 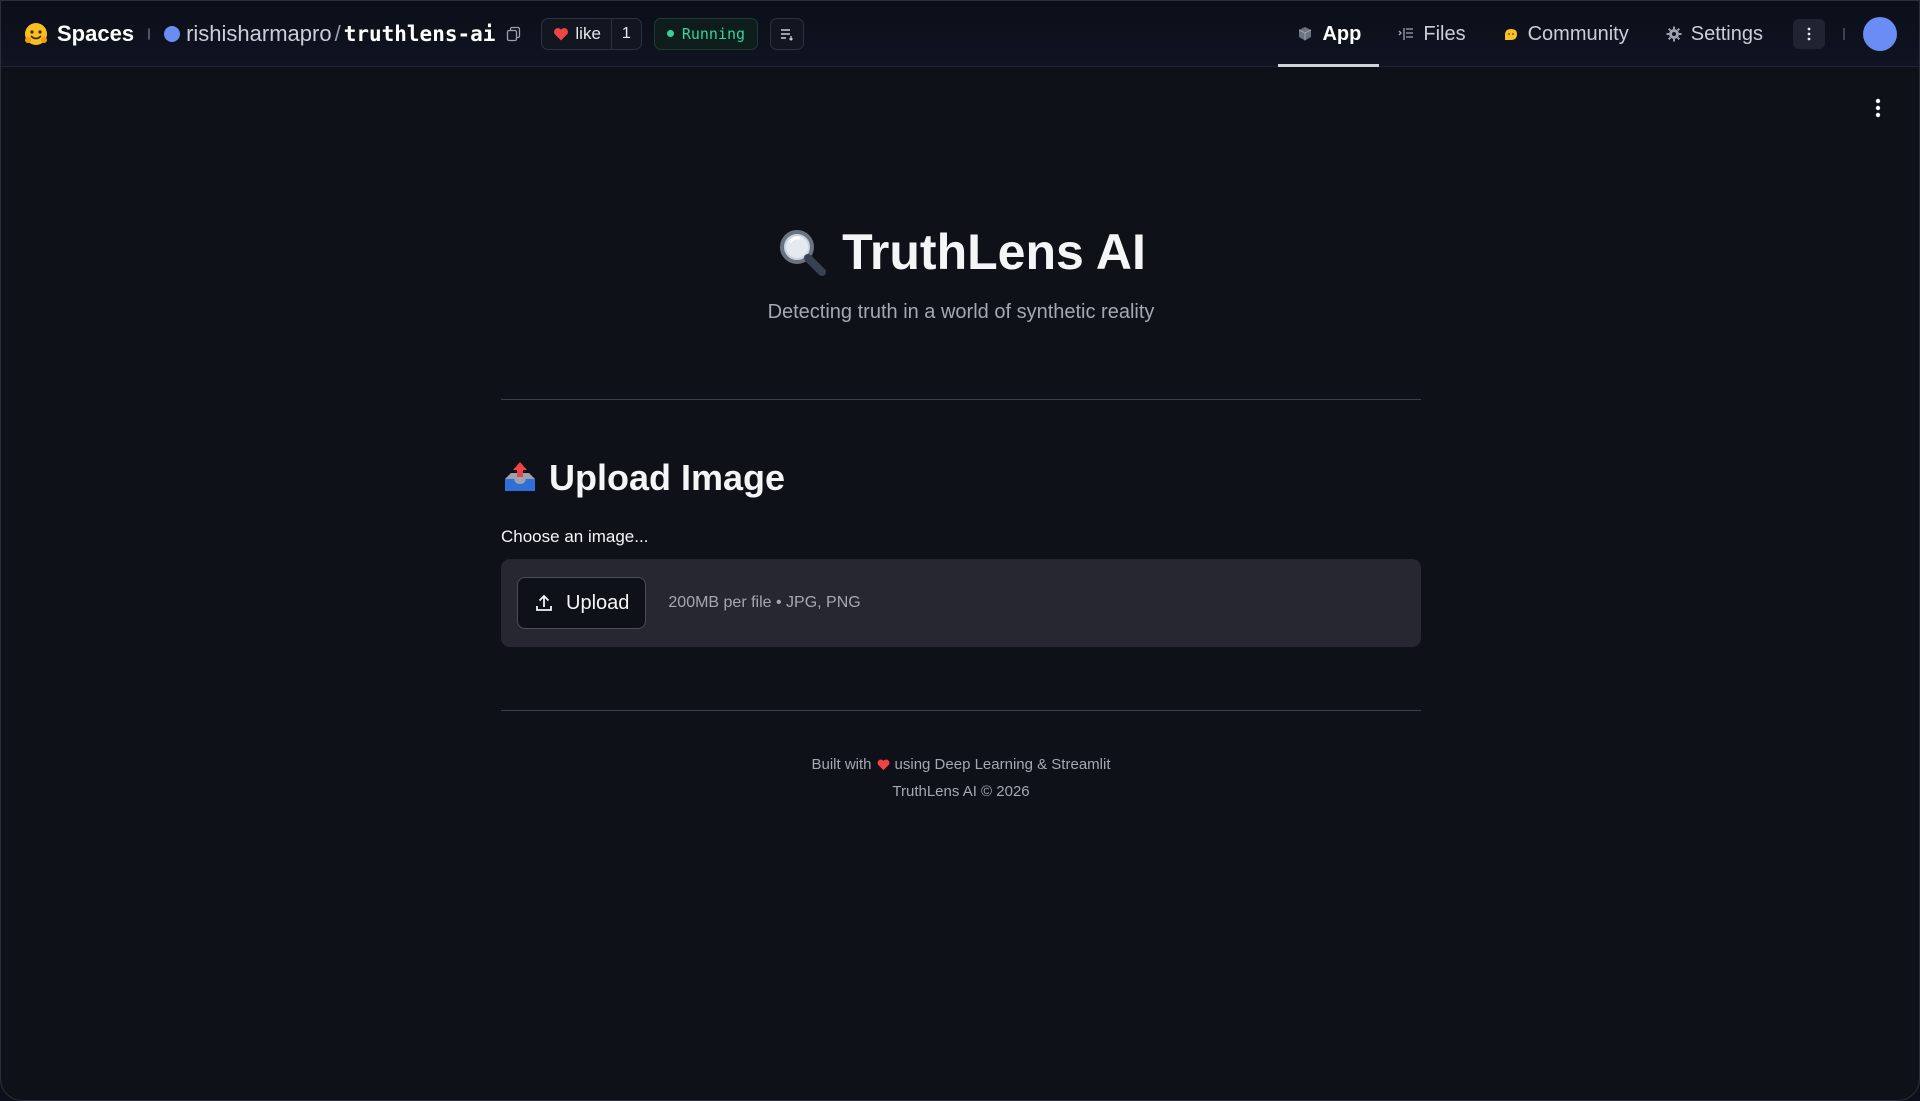 What do you see at coordinates (1406, 34) in the screenshot?
I see `files-icon` at bounding box center [1406, 34].